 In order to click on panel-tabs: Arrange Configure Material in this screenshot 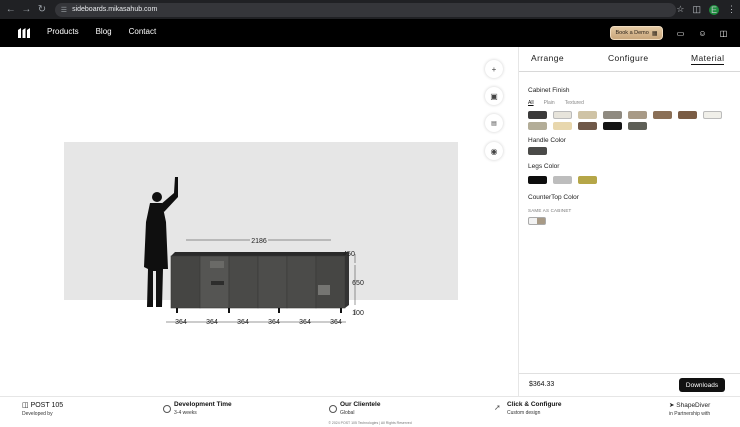, I will do `click(629, 59)`.